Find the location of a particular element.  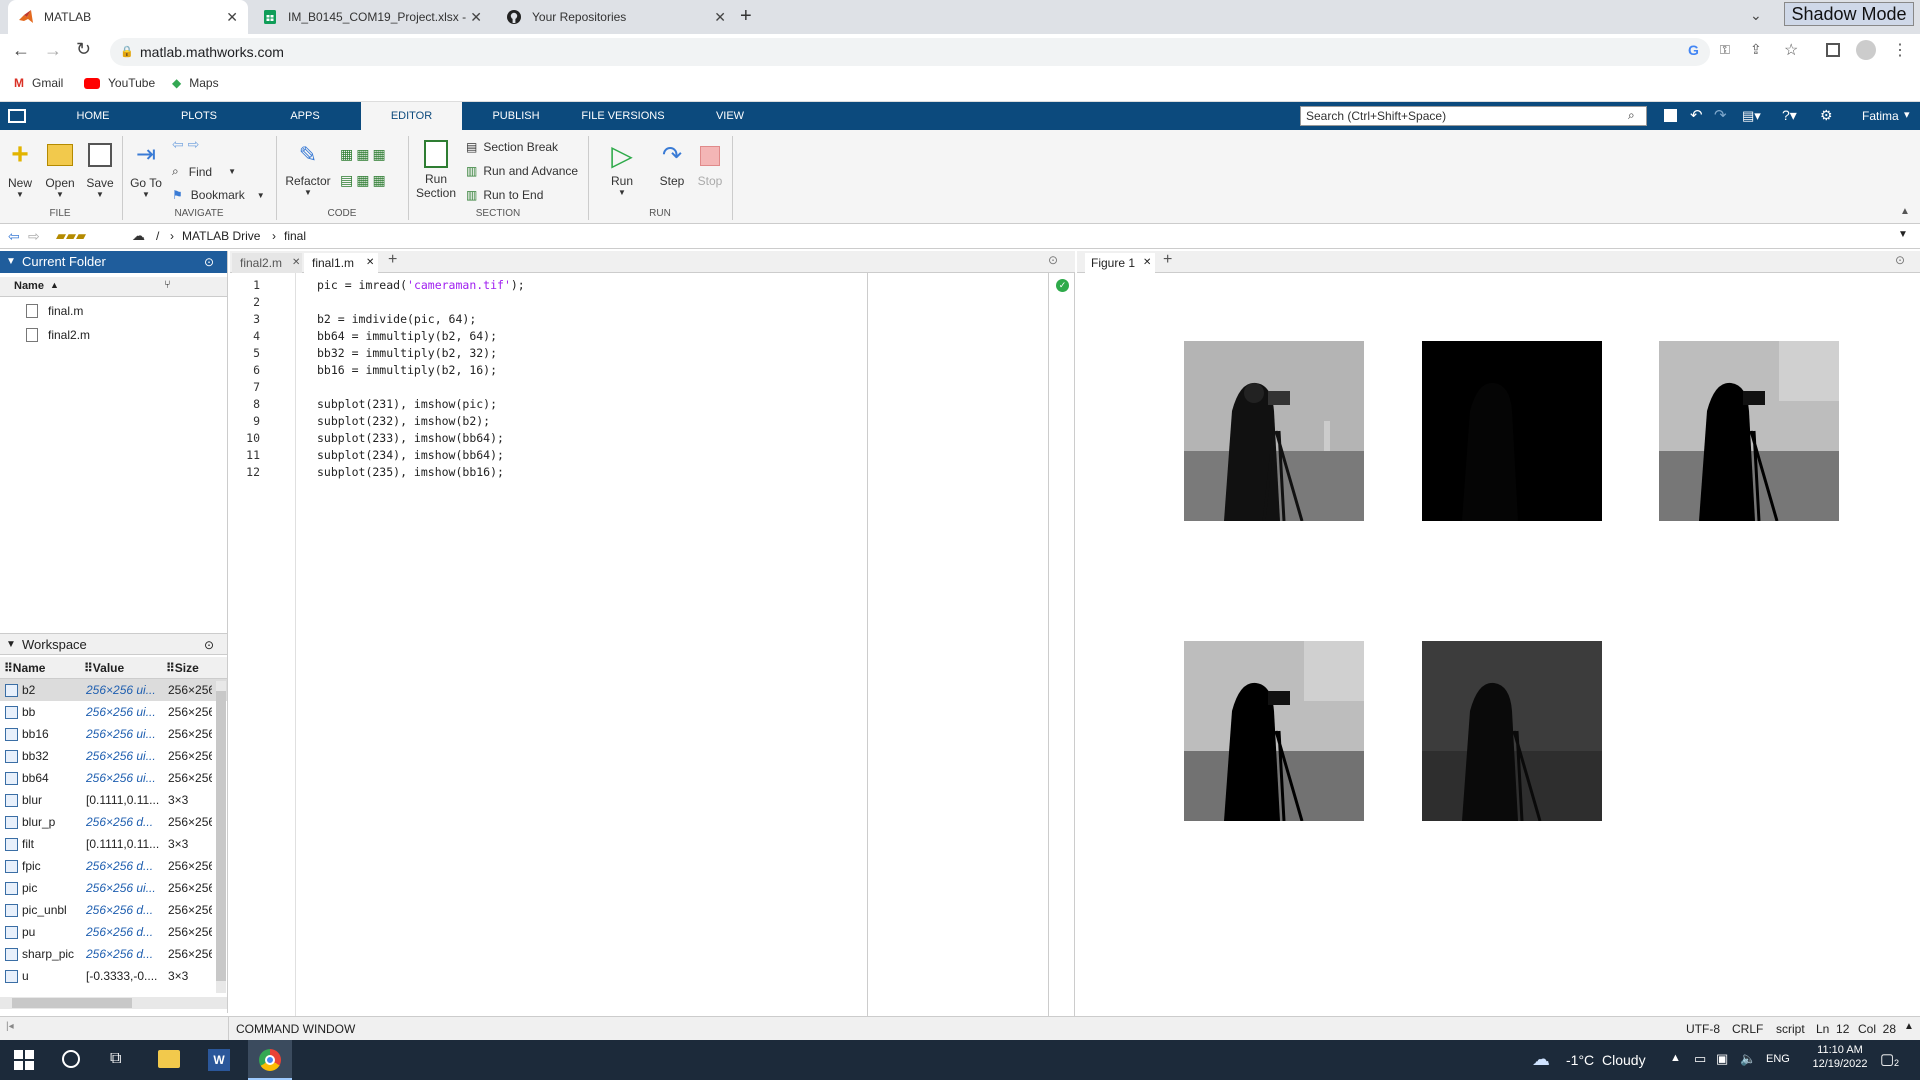

task-view-icon: ⧉ is located at coordinates (115, 1059).